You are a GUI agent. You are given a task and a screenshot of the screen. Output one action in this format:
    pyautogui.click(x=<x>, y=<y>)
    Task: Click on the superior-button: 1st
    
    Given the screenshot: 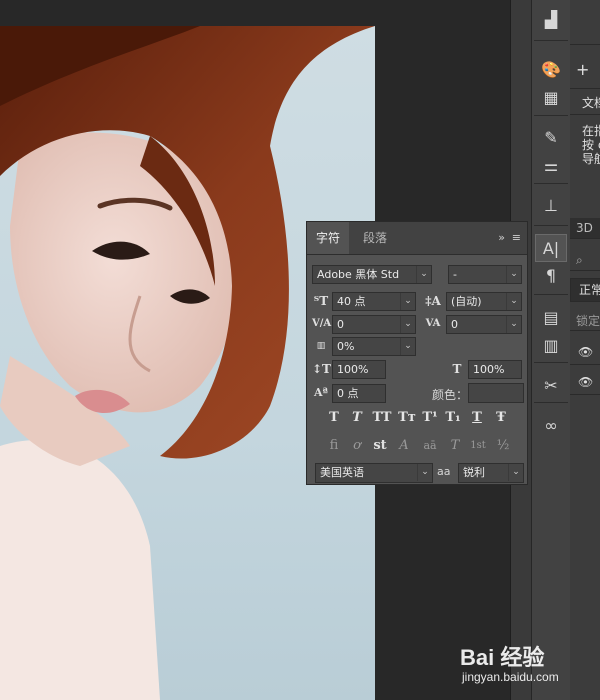 What is the action you would take?
    pyautogui.click(x=478, y=446)
    